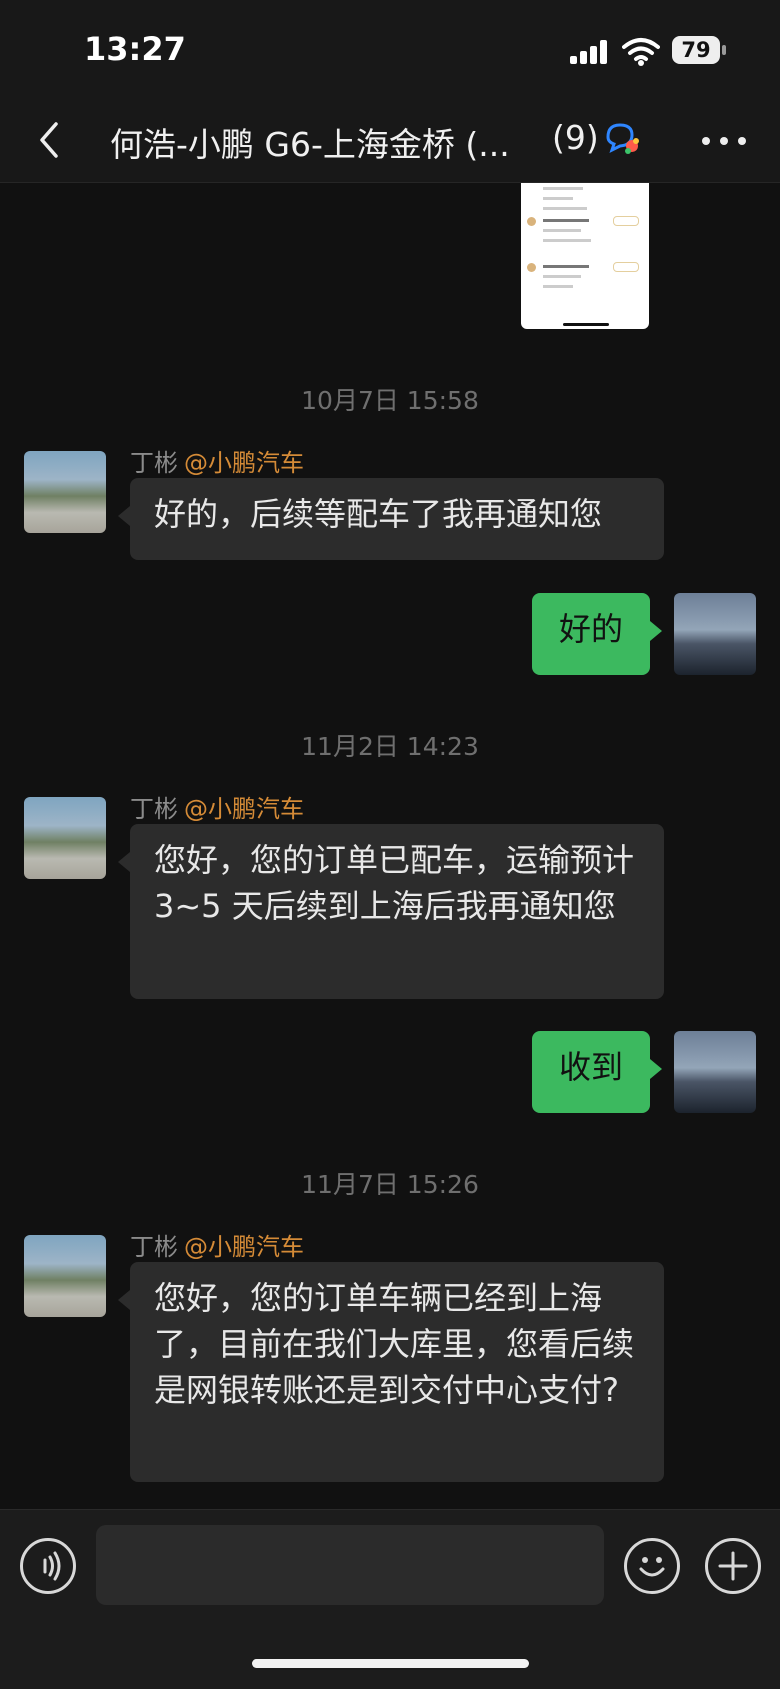  I want to click on battery-icon: 79, so click(699, 50).